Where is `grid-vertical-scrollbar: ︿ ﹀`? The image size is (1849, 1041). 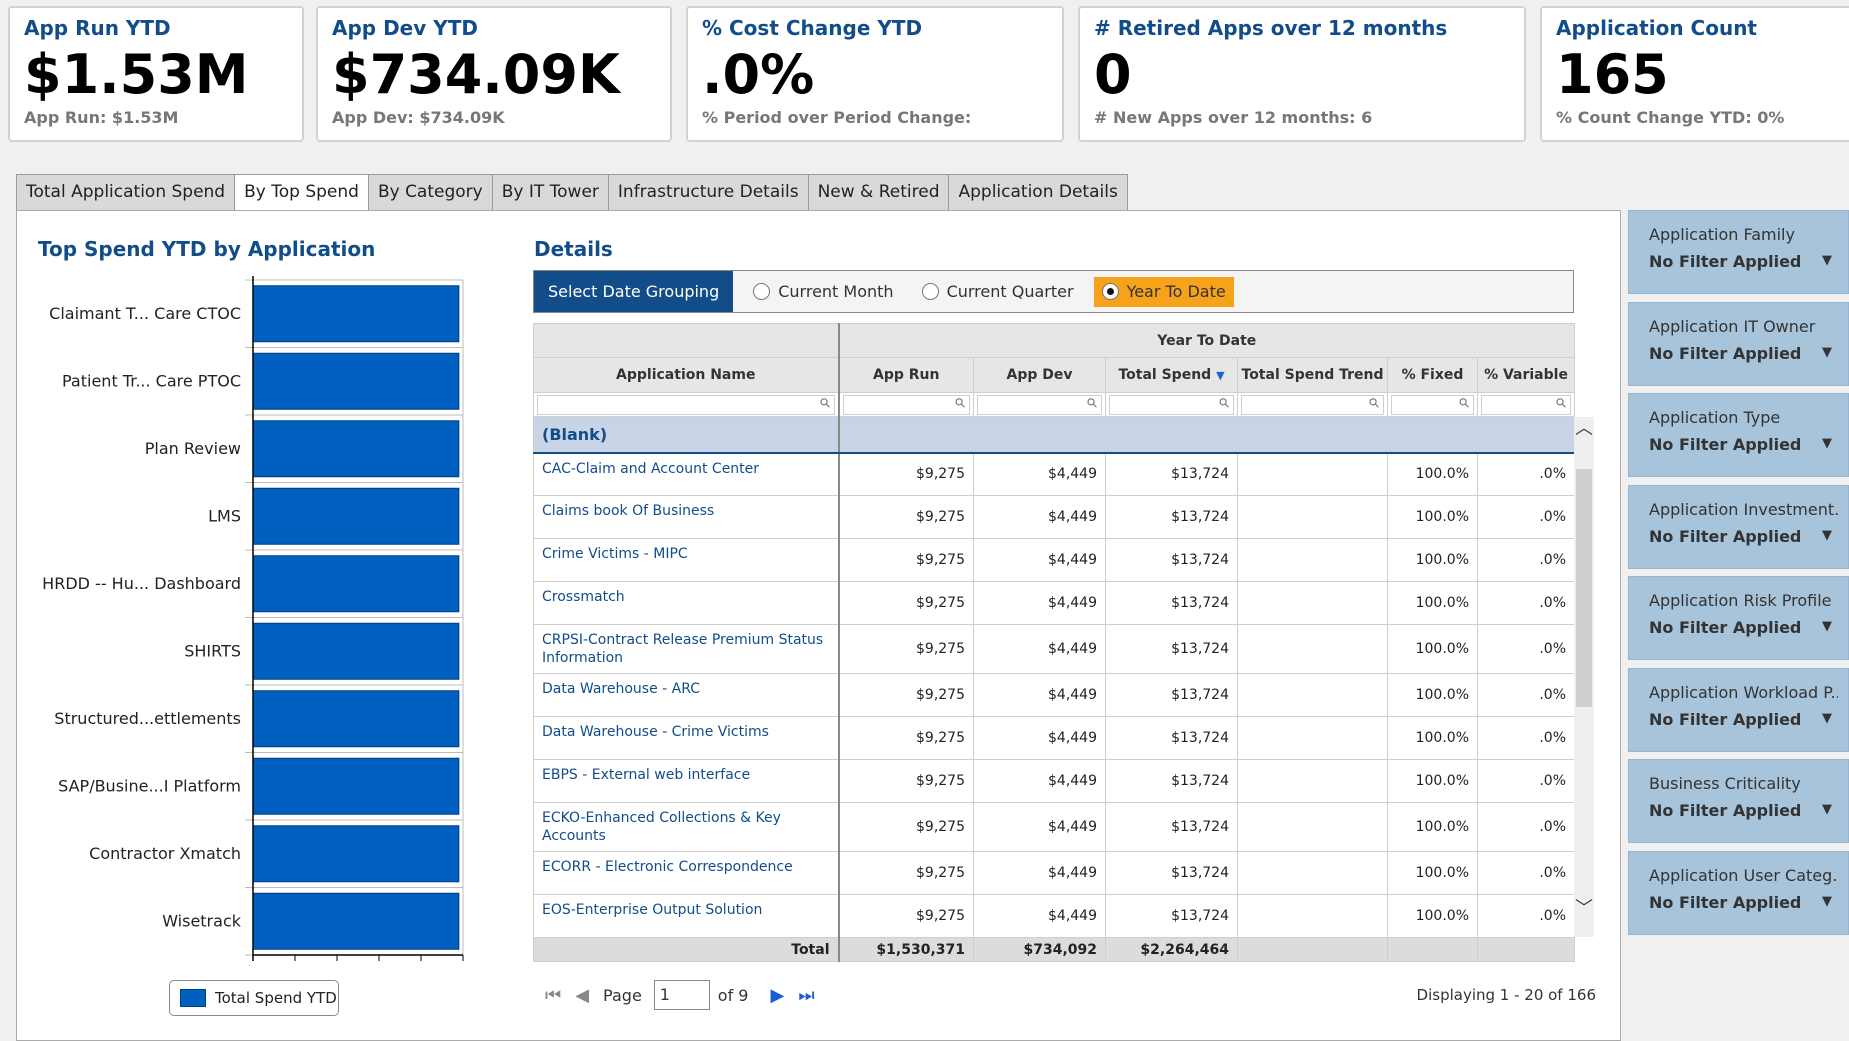
grid-vertical-scrollbar: ︿ ﹀ is located at coordinates (1584, 677).